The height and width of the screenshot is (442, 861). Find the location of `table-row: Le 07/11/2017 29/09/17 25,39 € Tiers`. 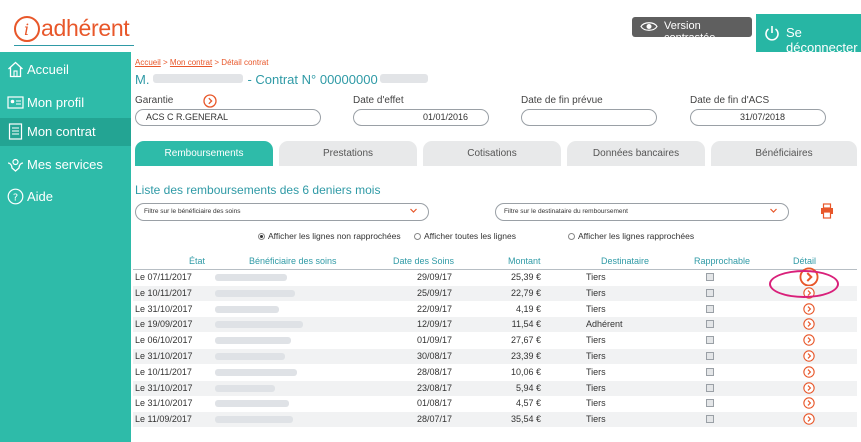

table-row: Le 07/11/2017 29/09/17 25,39 € Tiers is located at coordinates (495, 277).